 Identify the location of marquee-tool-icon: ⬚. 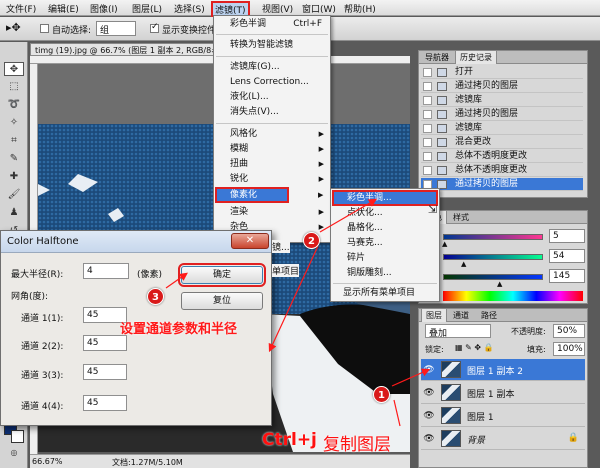
(14, 87).